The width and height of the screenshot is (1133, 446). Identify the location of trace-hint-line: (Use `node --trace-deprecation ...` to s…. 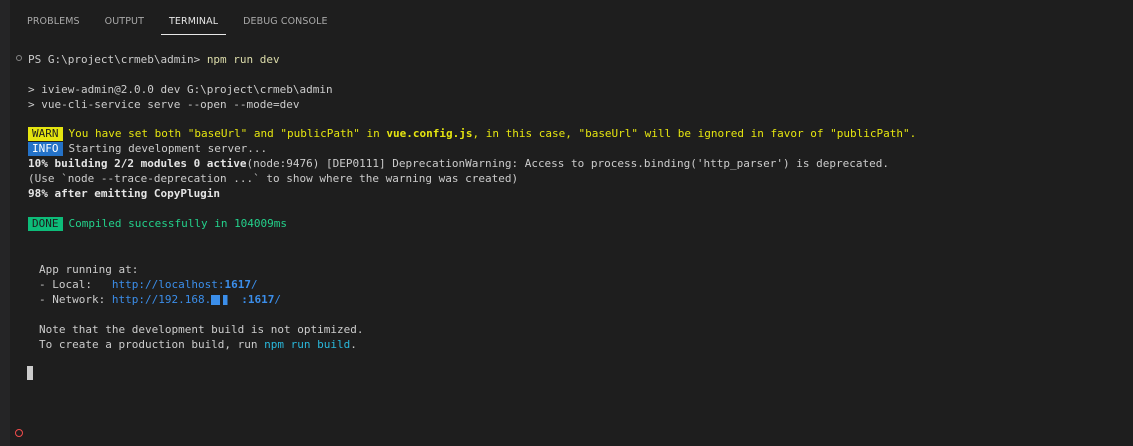
(273, 178).